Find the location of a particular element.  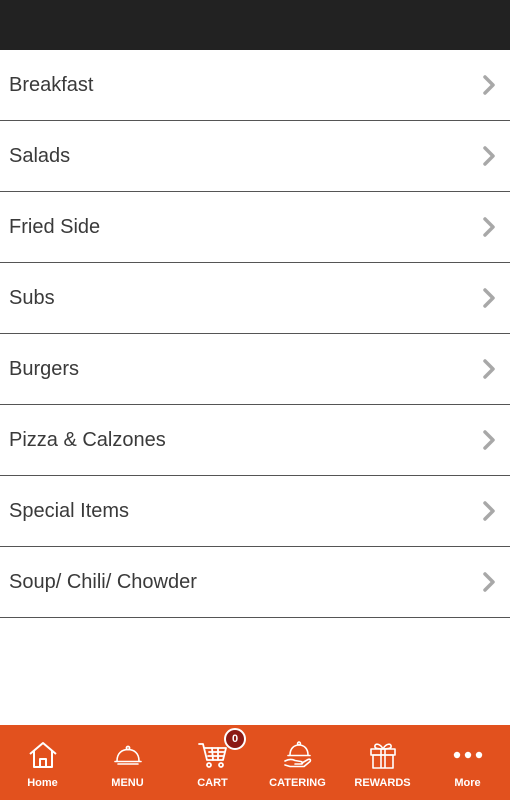

tab-label: Home is located at coordinates (42, 783).